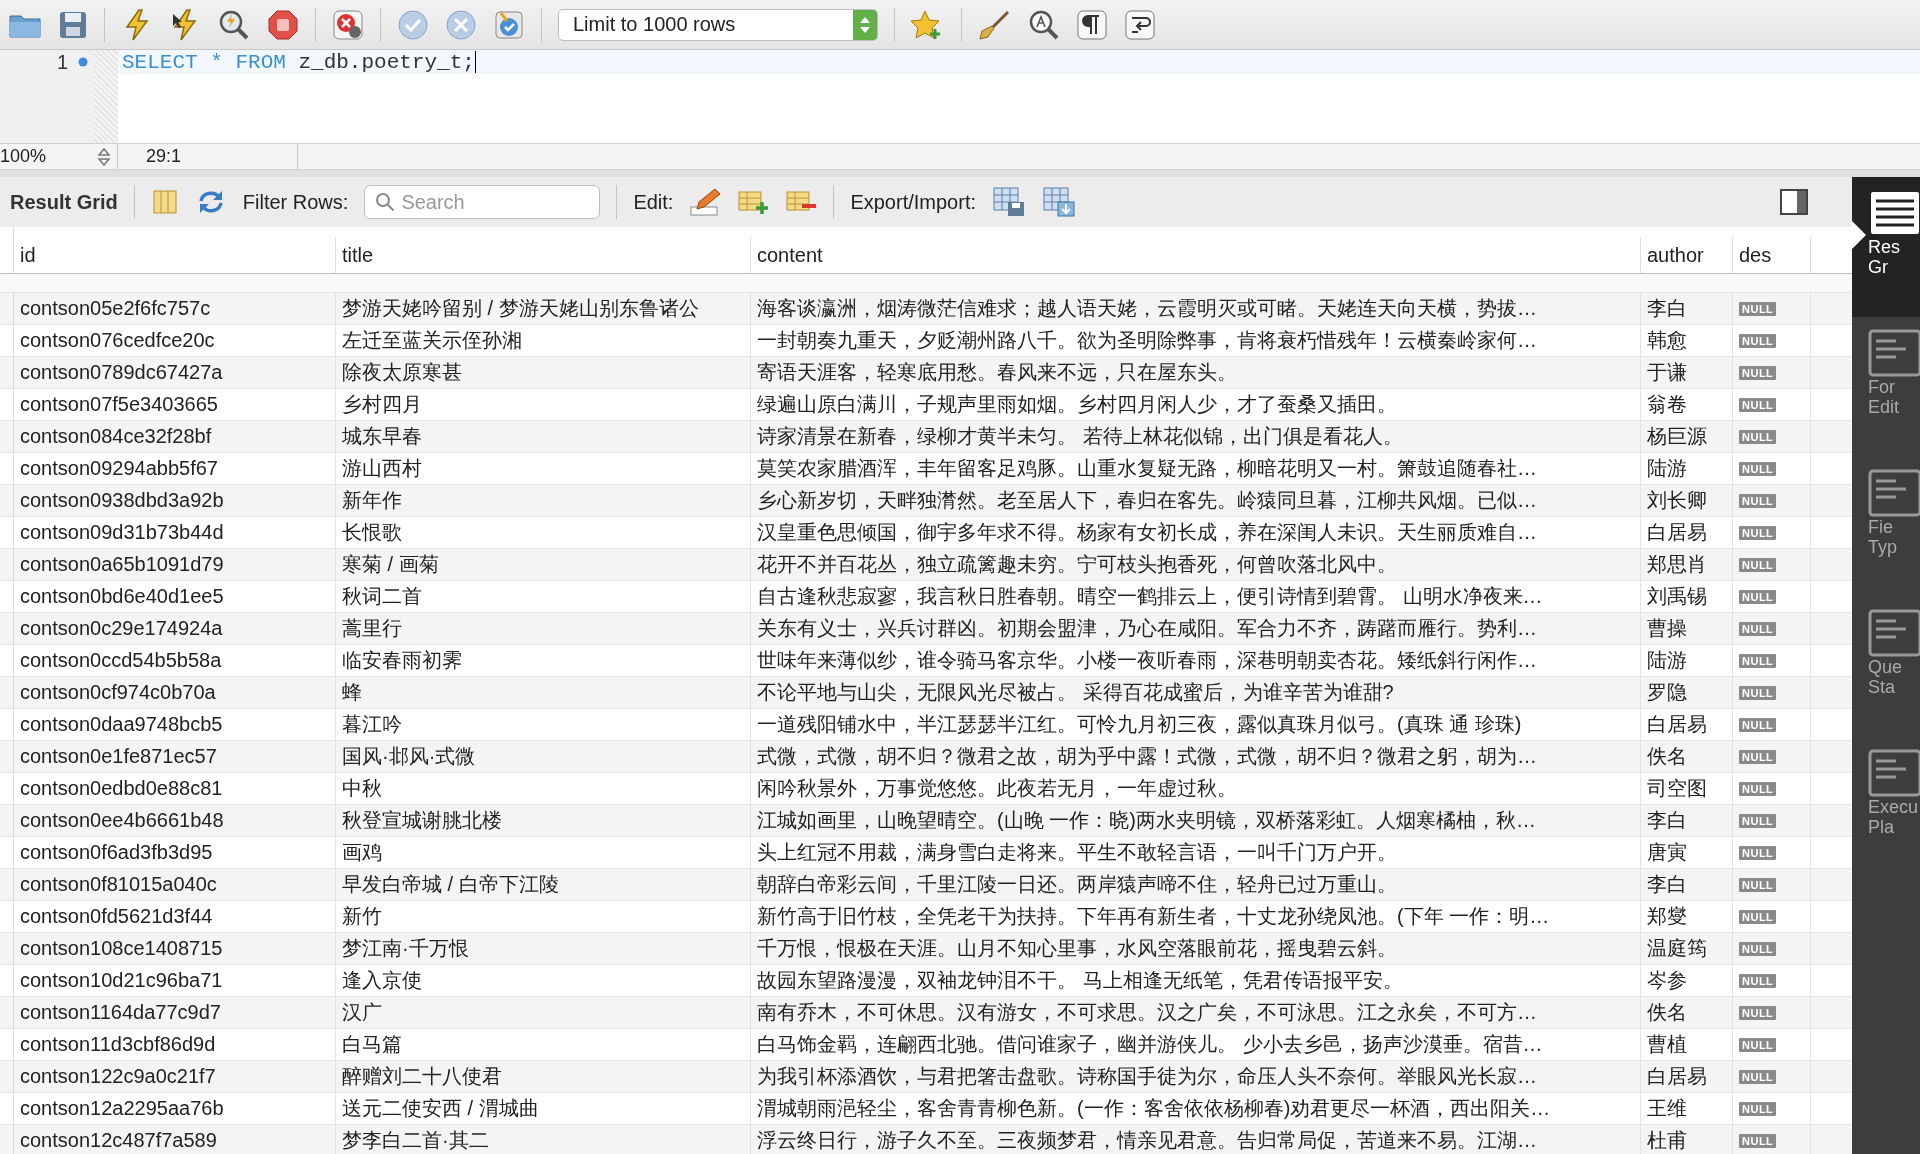 The image size is (1920, 1154). I want to click on table-cell-text: 秋词二首, so click(382, 596).